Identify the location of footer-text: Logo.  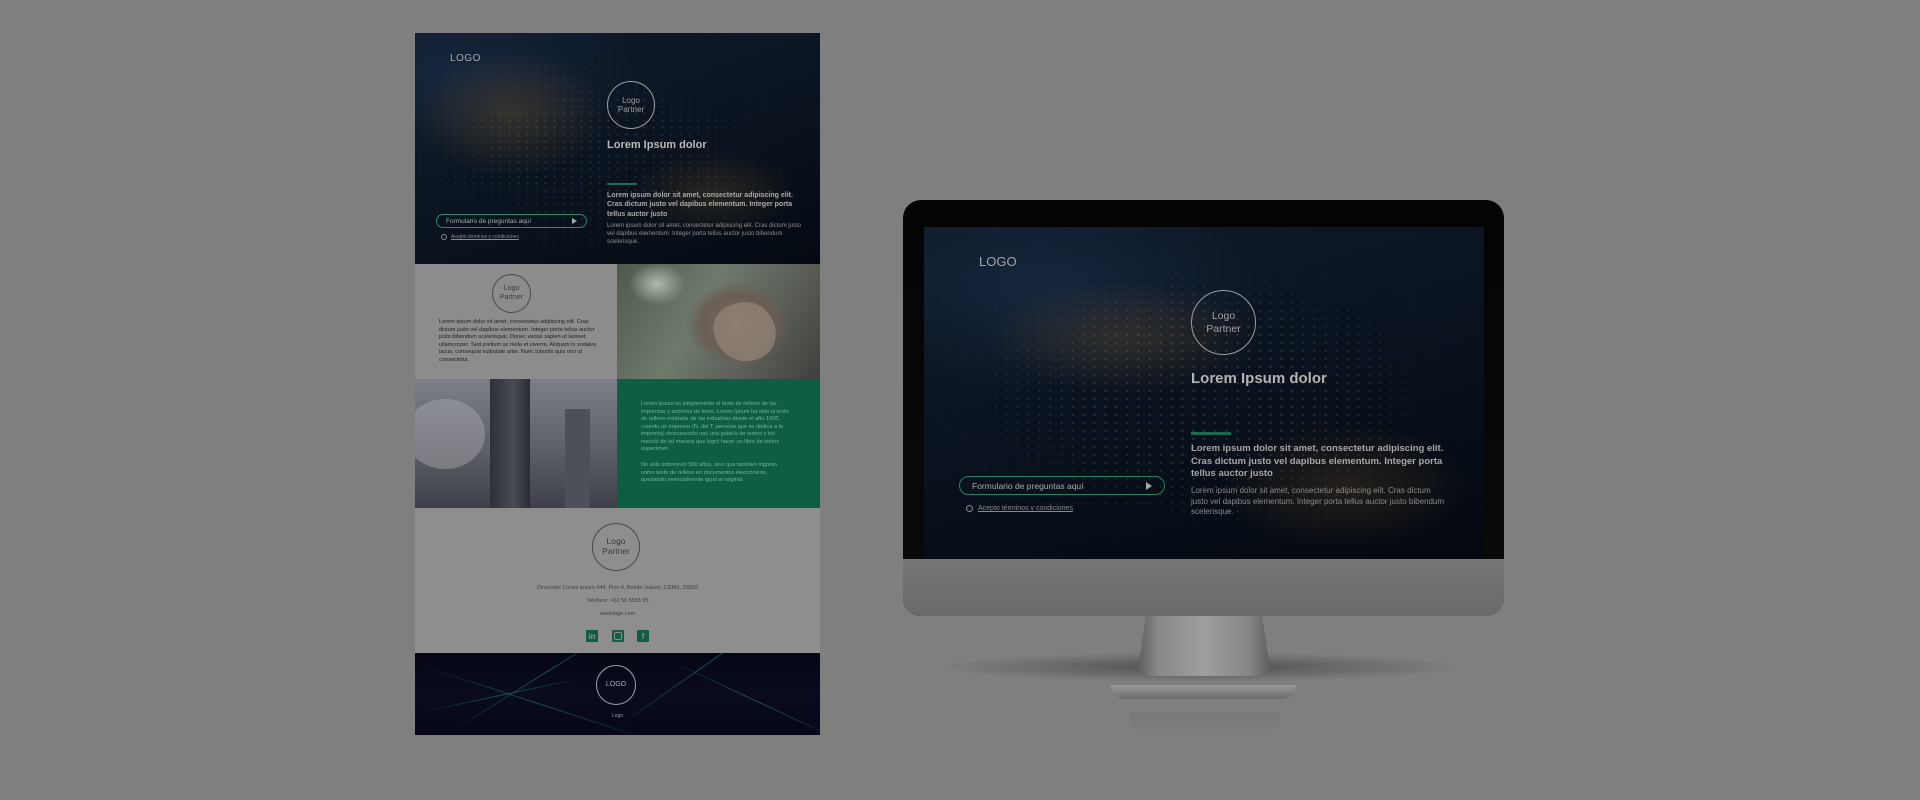
(617, 716).